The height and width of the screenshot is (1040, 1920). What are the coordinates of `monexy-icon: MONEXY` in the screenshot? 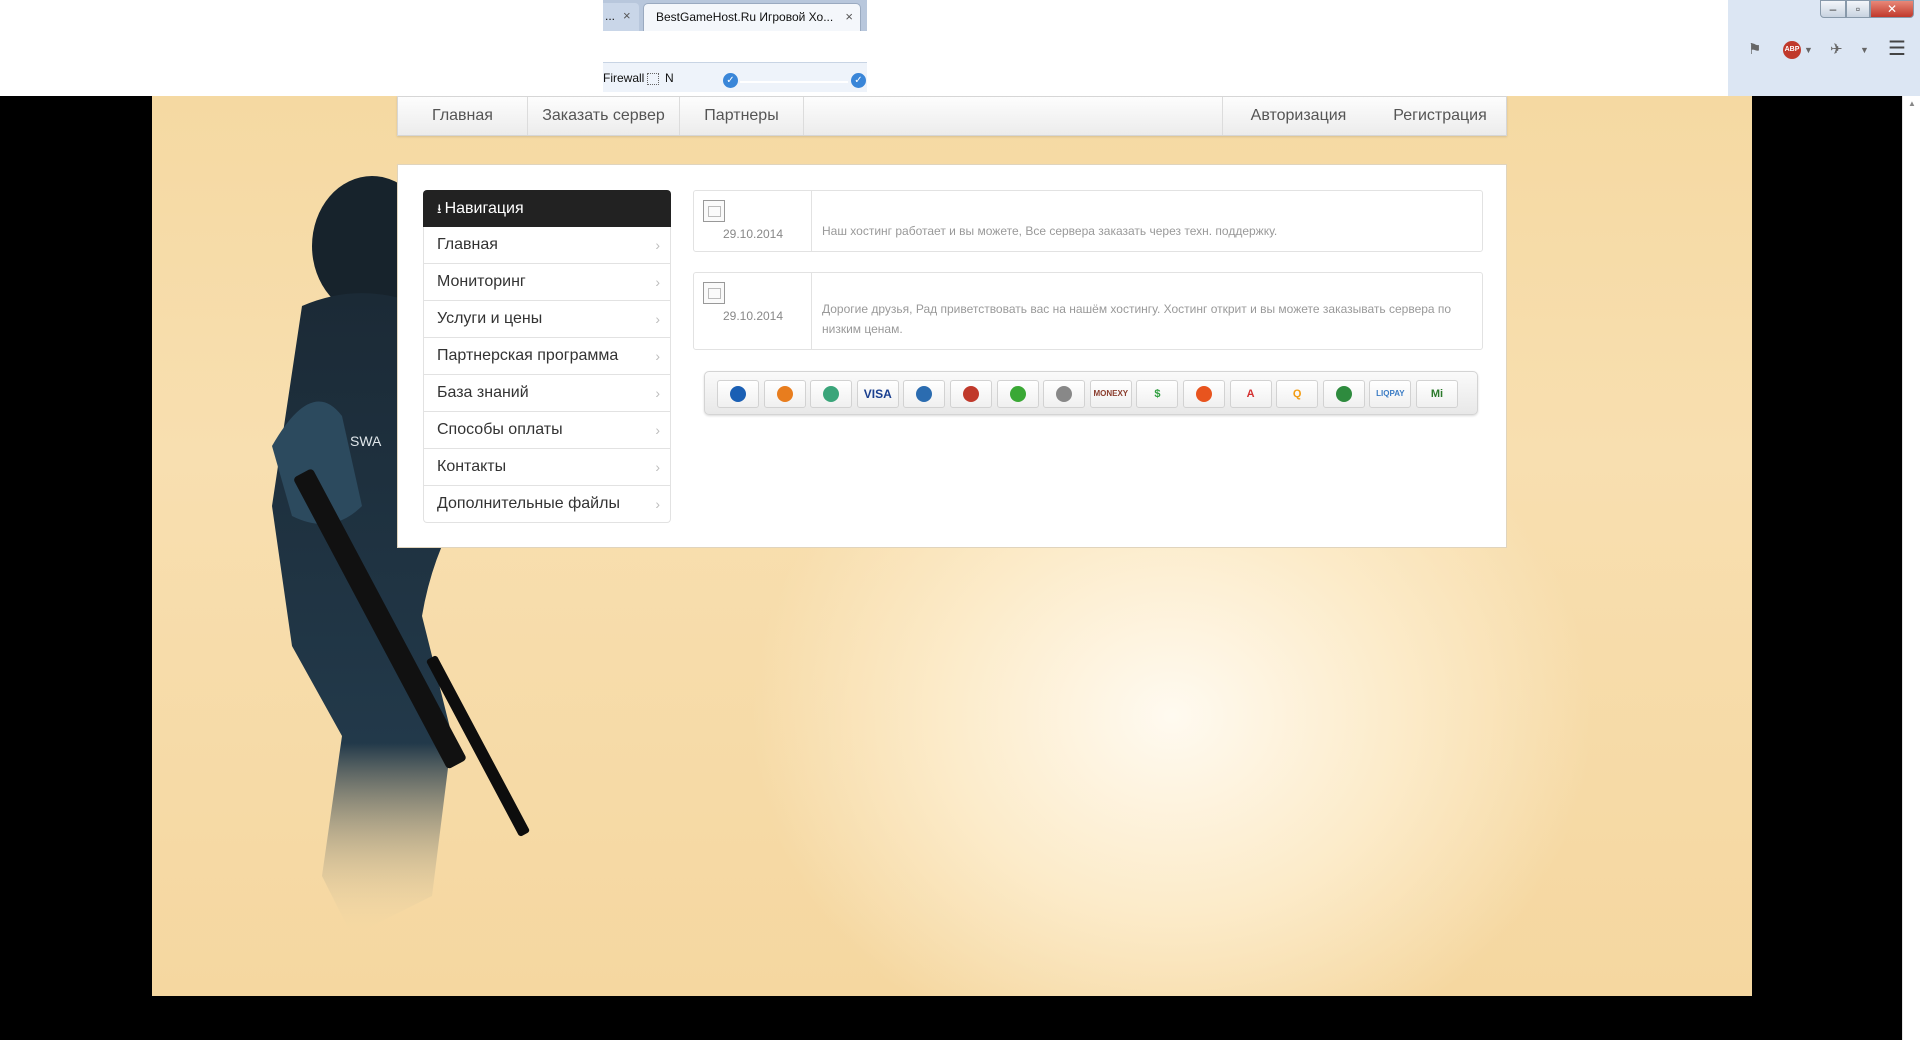 It's located at (1110, 394).